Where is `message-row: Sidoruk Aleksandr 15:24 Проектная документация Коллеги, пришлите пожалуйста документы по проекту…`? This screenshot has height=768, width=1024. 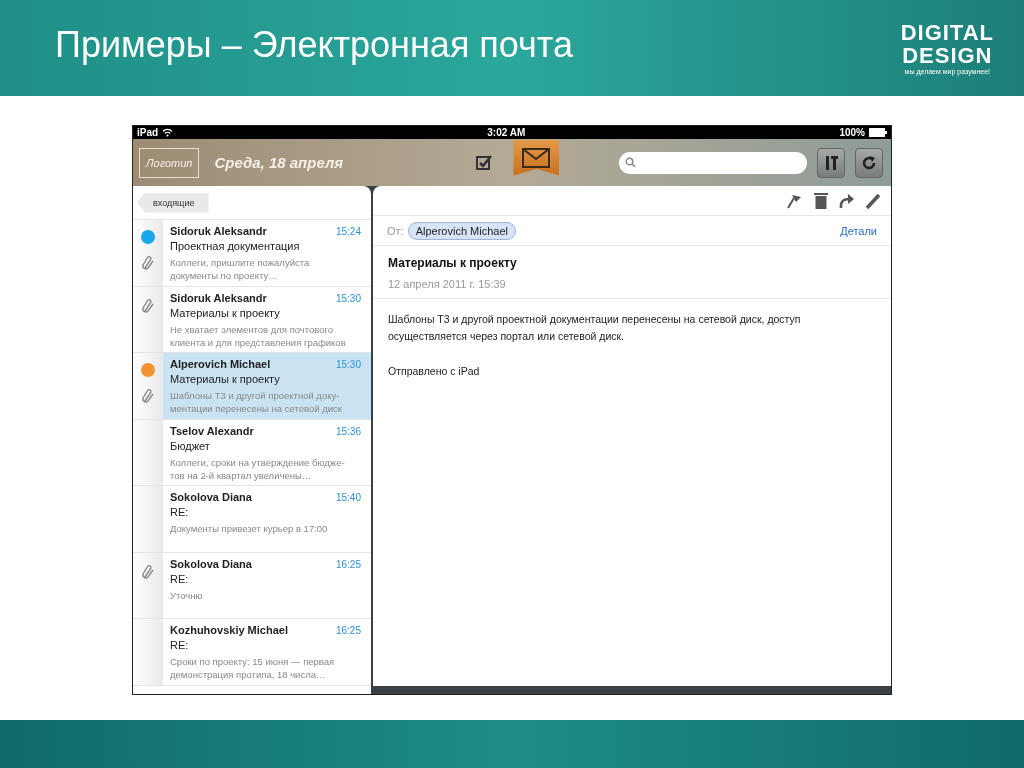
message-row: Sidoruk Aleksandr 15:24 Проектная документация Коллеги, пришлите пожалуйста документы по проекту… is located at coordinates (252, 253).